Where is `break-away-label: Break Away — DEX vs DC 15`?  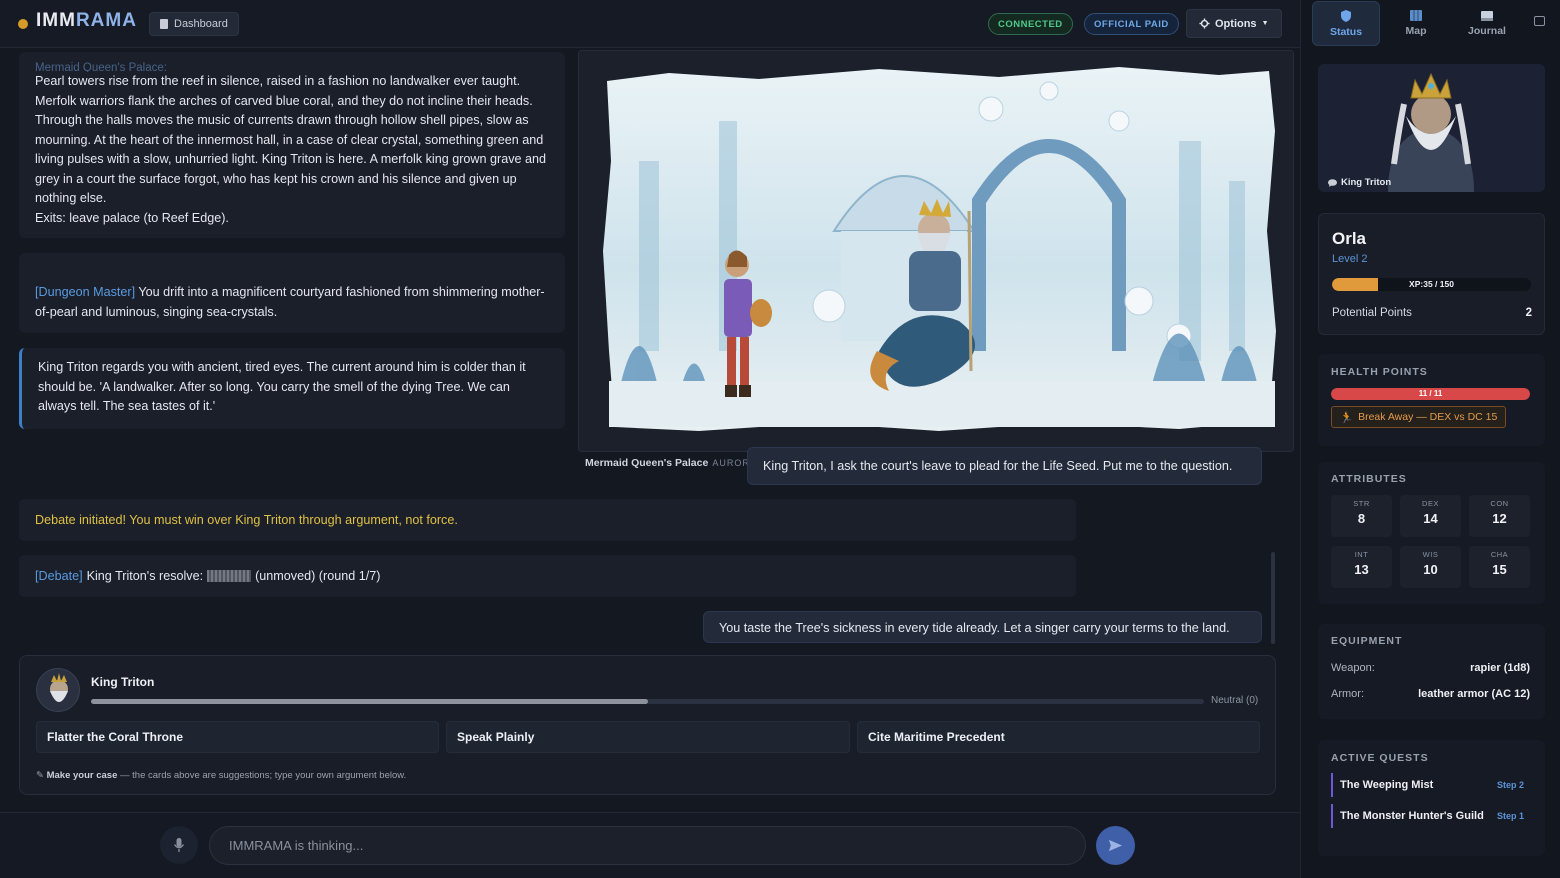
break-away-label: Break Away — DEX vs DC 15 is located at coordinates (1428, 417).